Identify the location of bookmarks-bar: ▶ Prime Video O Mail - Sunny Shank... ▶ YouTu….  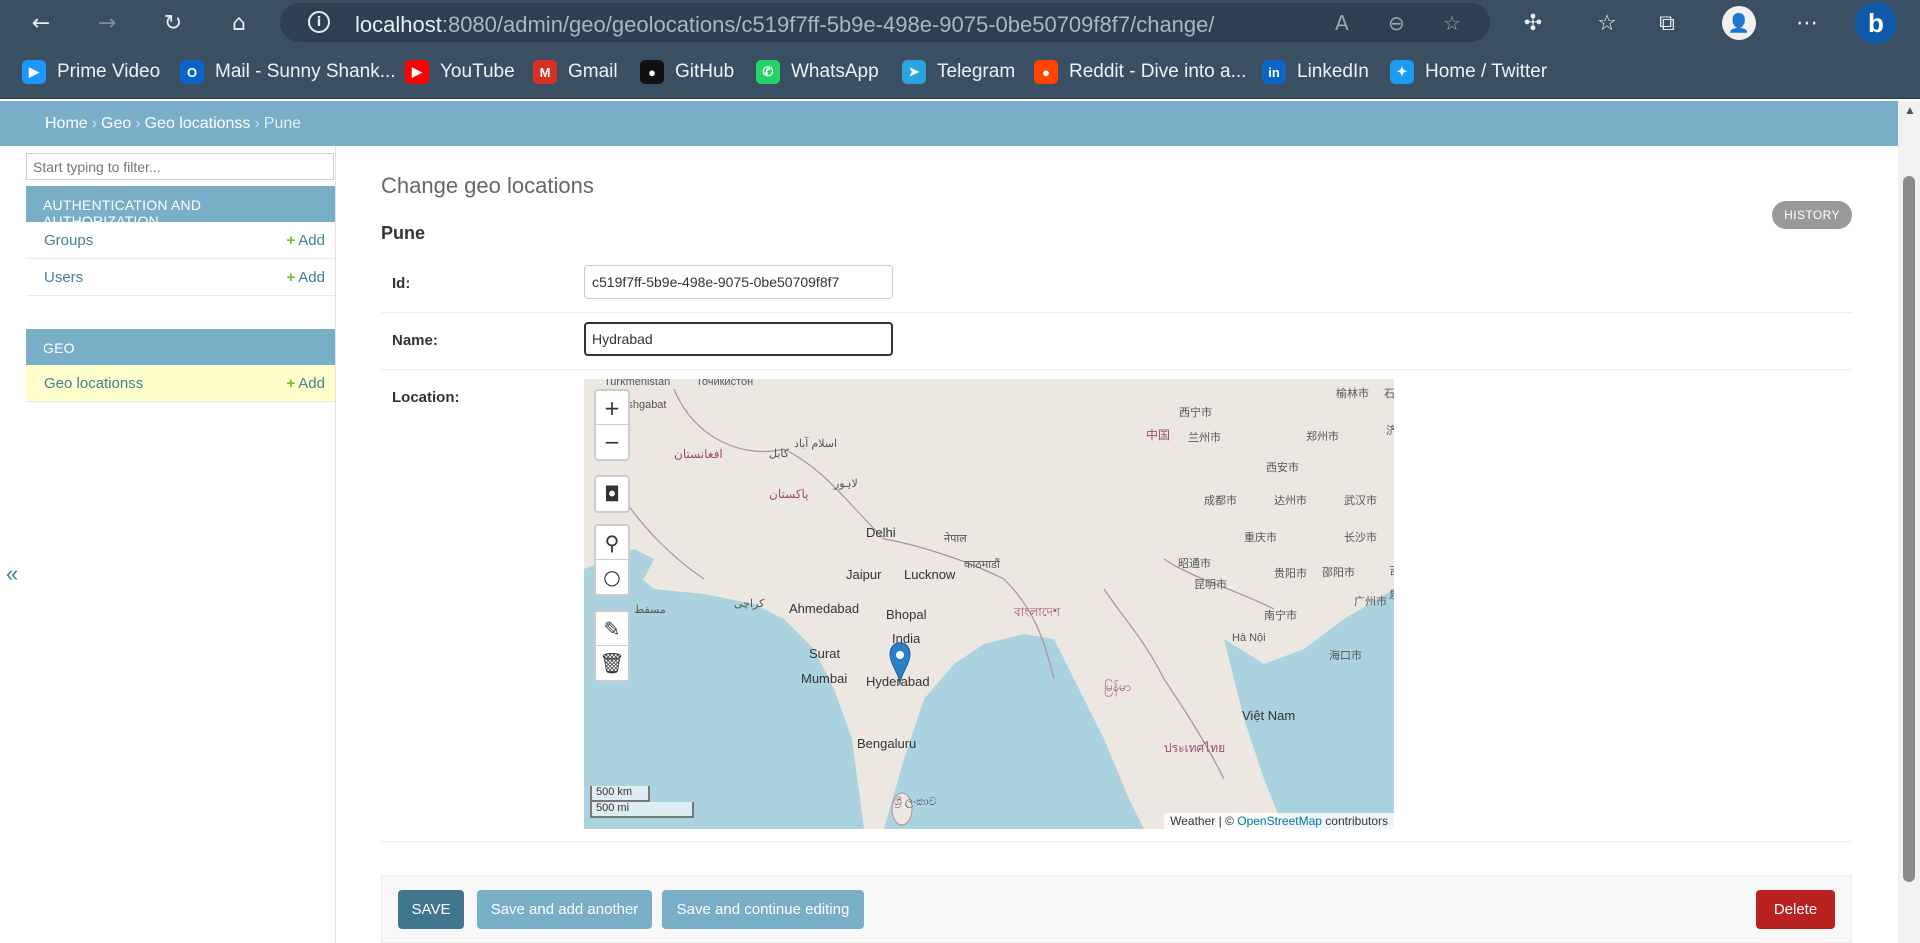
(960, 72).